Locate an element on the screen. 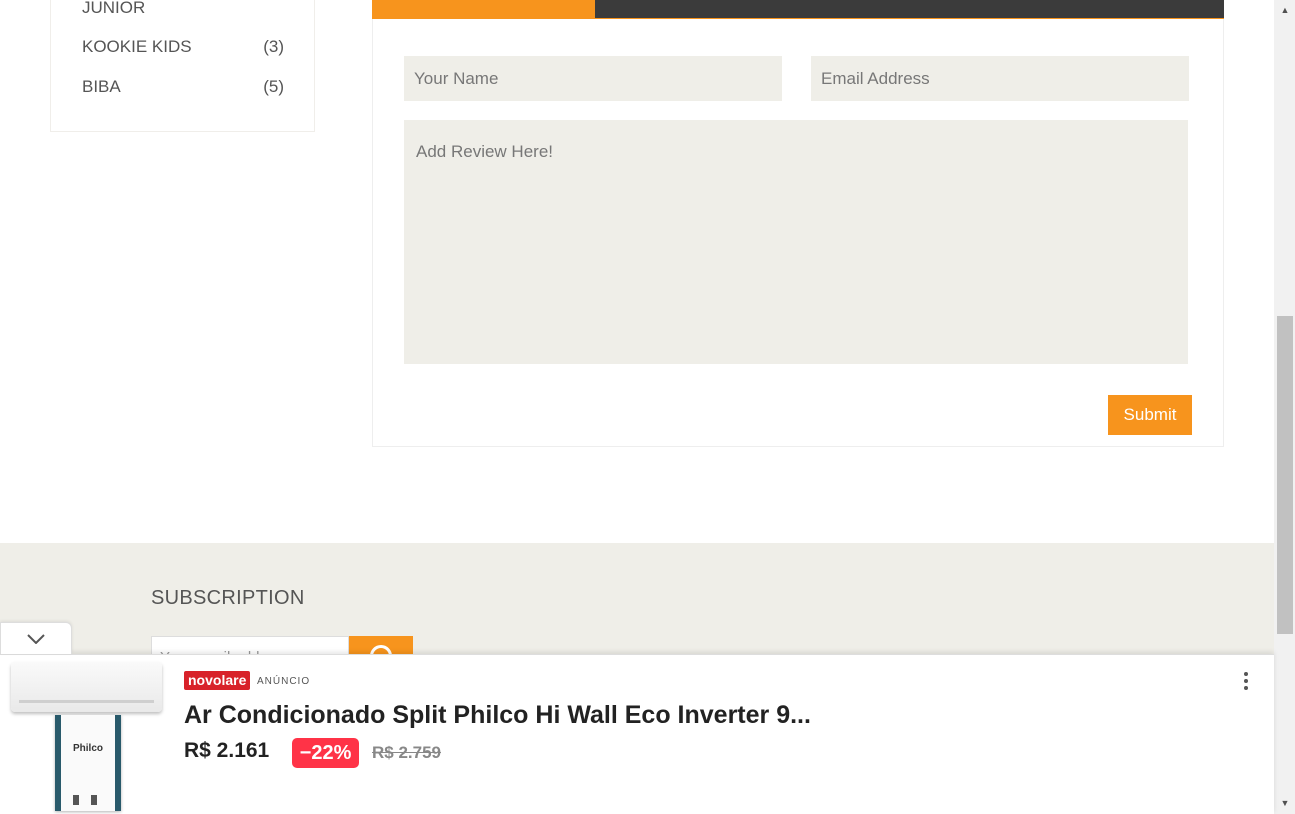 The width and height of the screenshot is (1295, 814). subscription-title: SUBSCRIPTION is located at coordinates (228, 598).